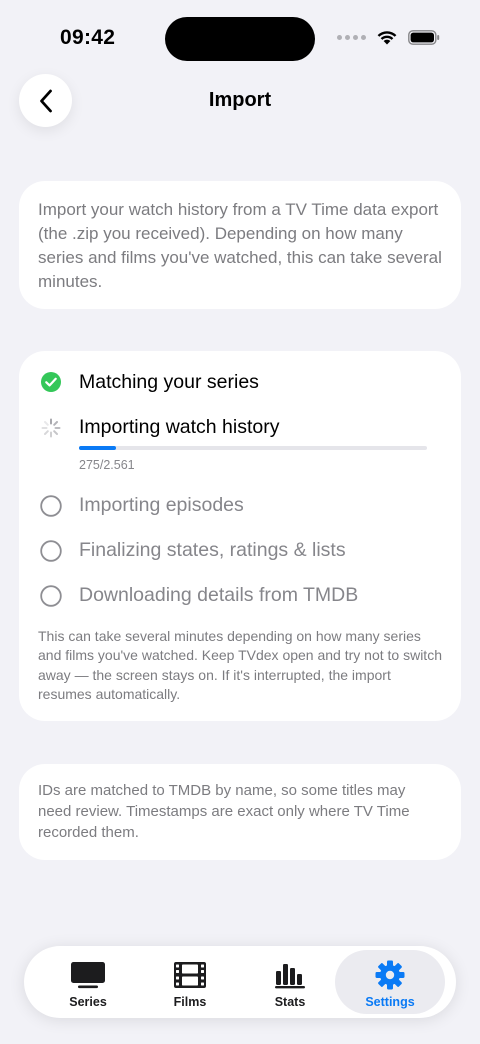  What do you see at coordinates (179, 427) in the screenshot?
I see `step-label: Importing watch history` at bounding box center [179, 427].